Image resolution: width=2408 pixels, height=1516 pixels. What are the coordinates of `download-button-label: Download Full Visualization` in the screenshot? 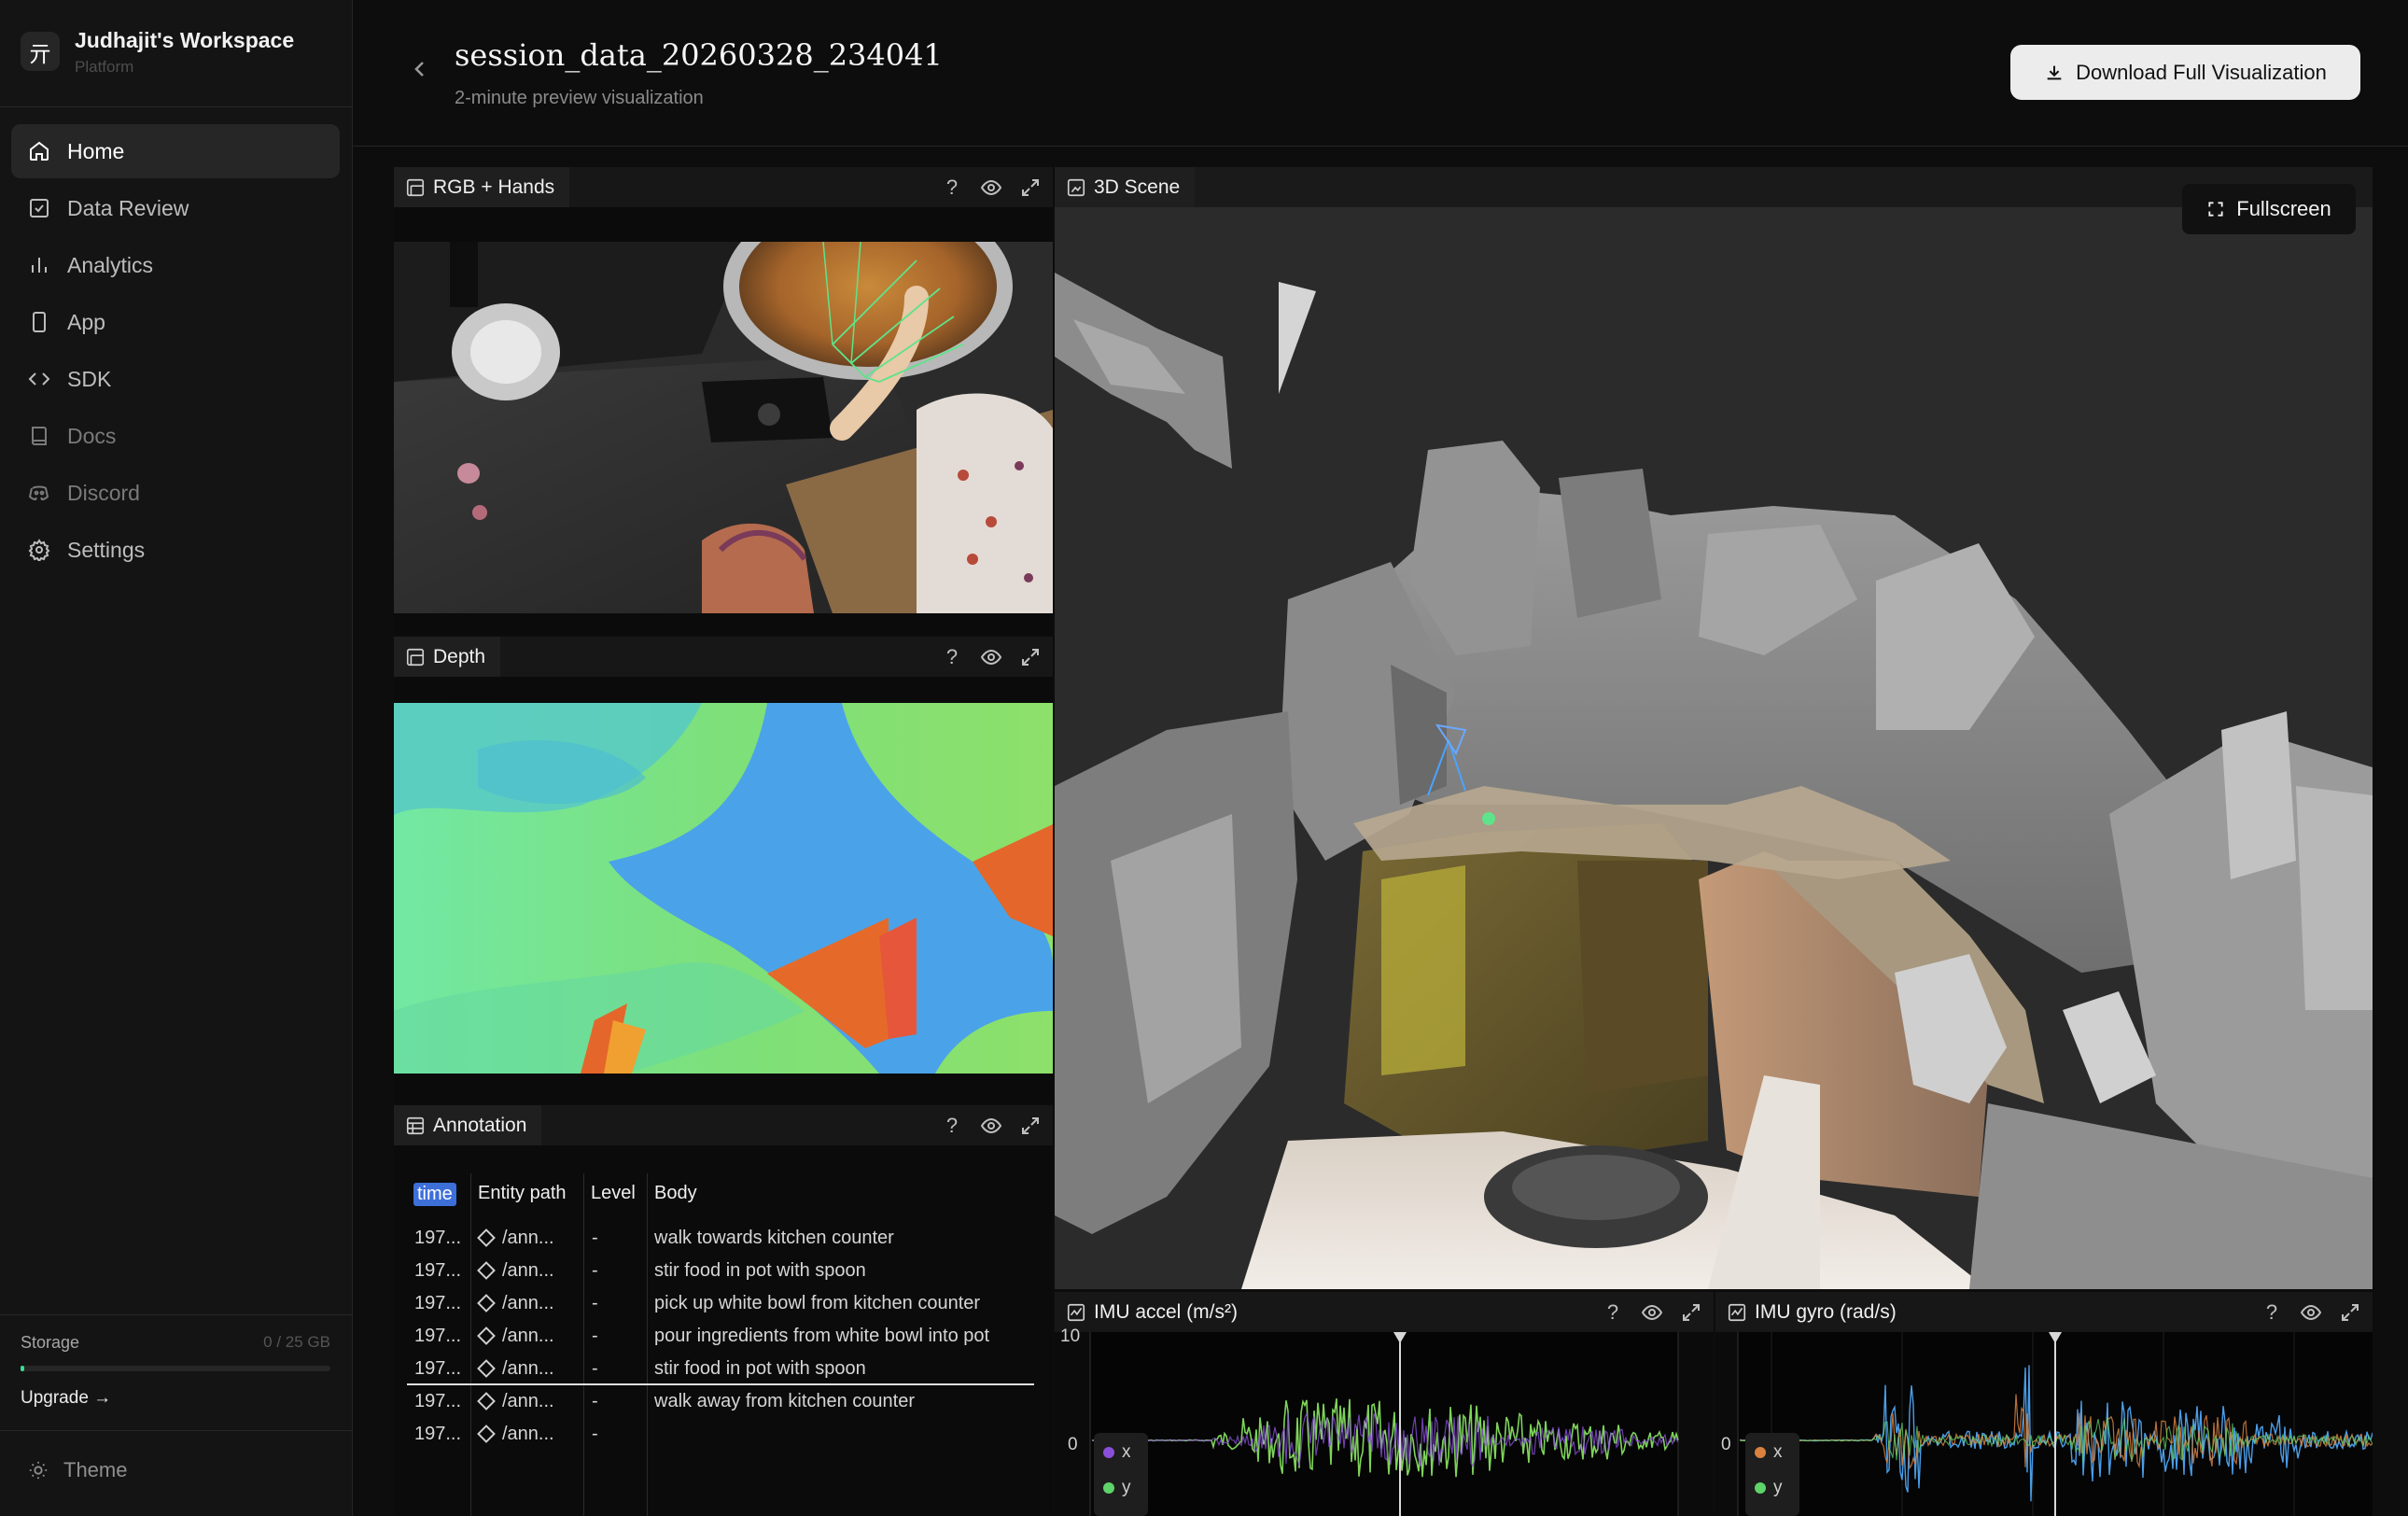 It's located at (2201, 72).